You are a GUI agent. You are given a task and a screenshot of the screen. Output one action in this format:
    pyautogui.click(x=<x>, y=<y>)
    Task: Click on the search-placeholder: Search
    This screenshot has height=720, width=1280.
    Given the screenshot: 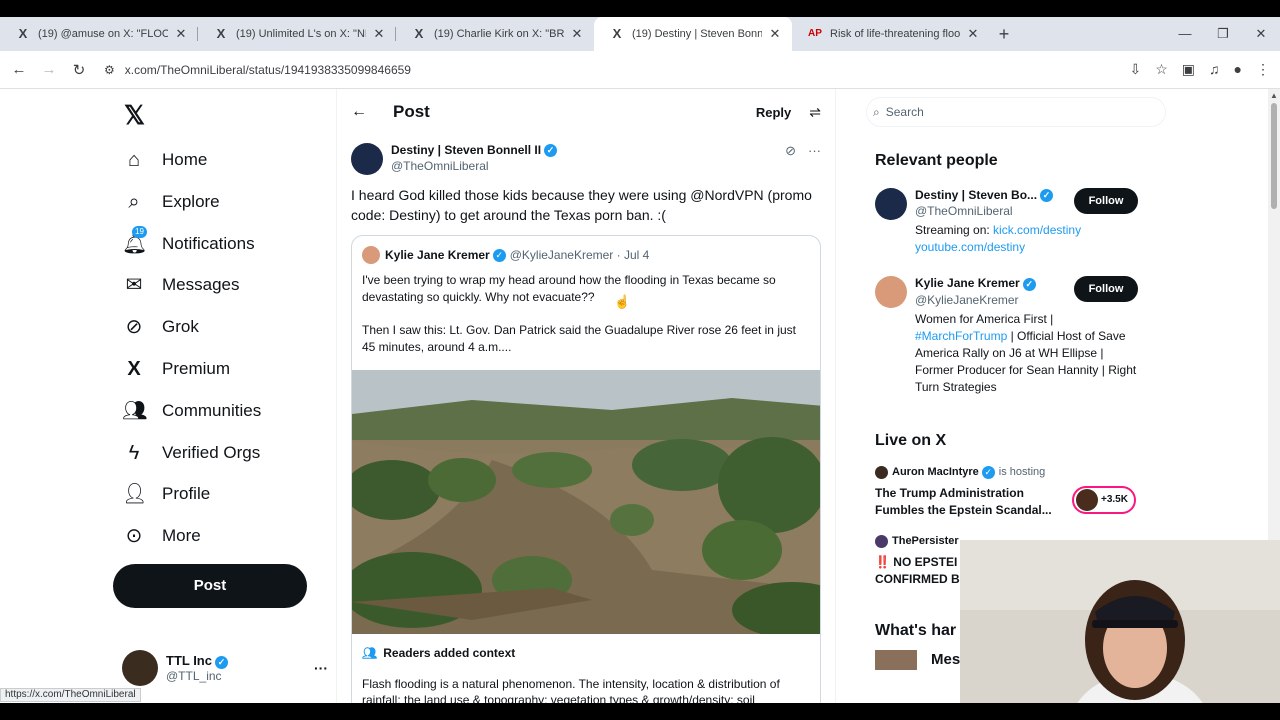 What is the action you would take?
    pyautogui.click(x=904, y=112)
    